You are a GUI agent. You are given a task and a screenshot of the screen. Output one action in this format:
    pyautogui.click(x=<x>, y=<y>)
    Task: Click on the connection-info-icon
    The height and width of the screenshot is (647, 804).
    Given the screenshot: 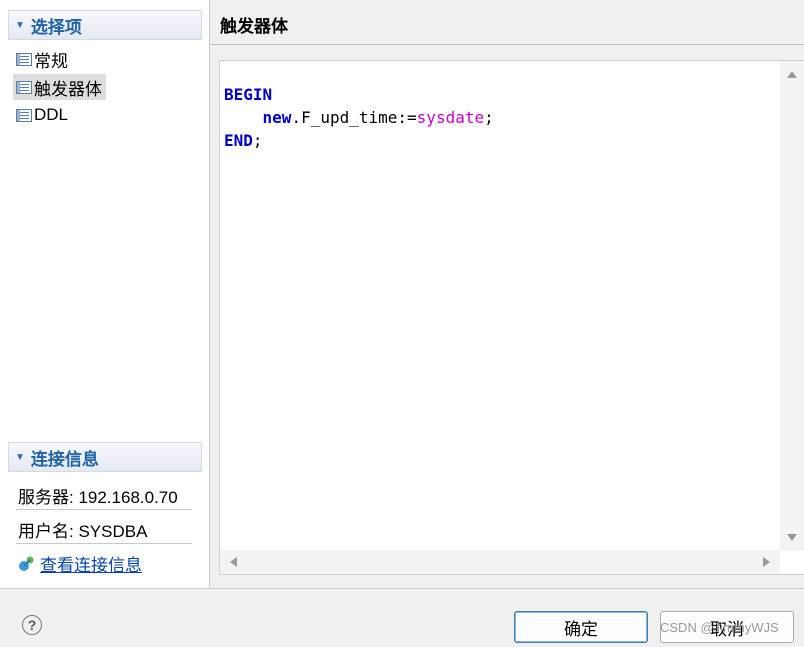 What is the action you would take?
    pyautogui.click(x=26, y=564)
    